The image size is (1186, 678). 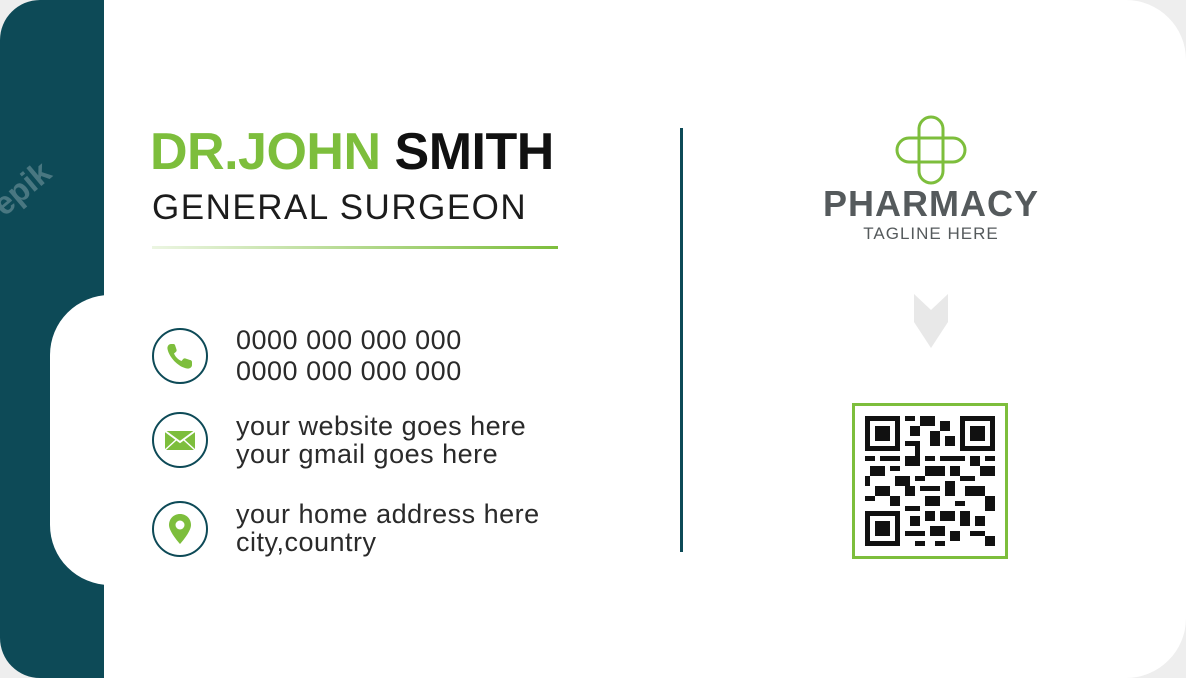 What do you see at coordinates (306, 542) in the screenshot?
I see `city-text: city,country` at bounding box center [306, 542].